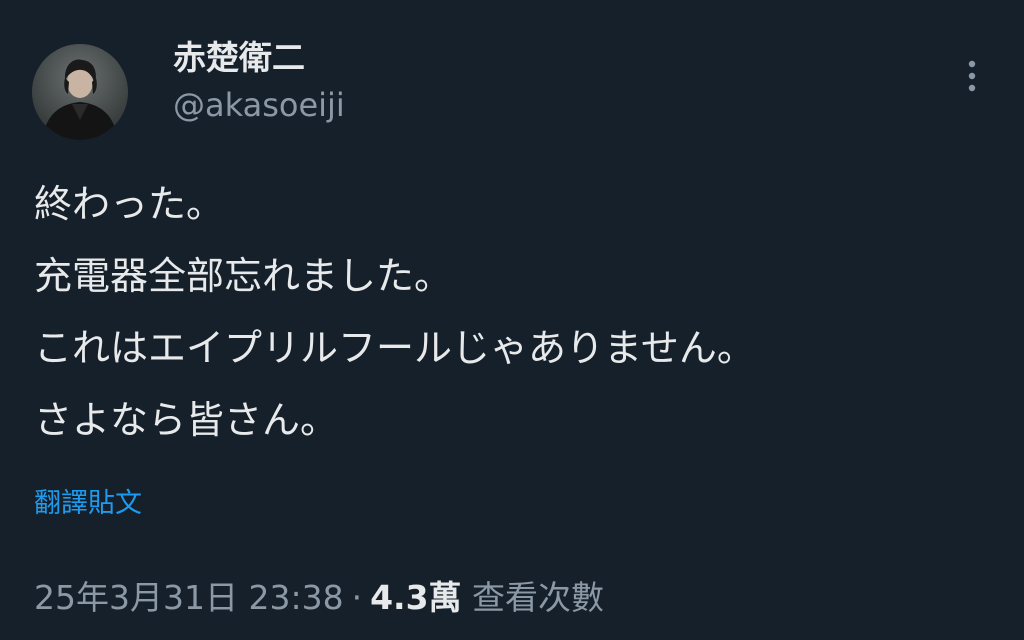 This screenshot has height=640, width=1024. What do you see at coordinates (129, 204) in the screenshot?
I see `tweet-line: 終わった。` at bounding box center [129, 204].